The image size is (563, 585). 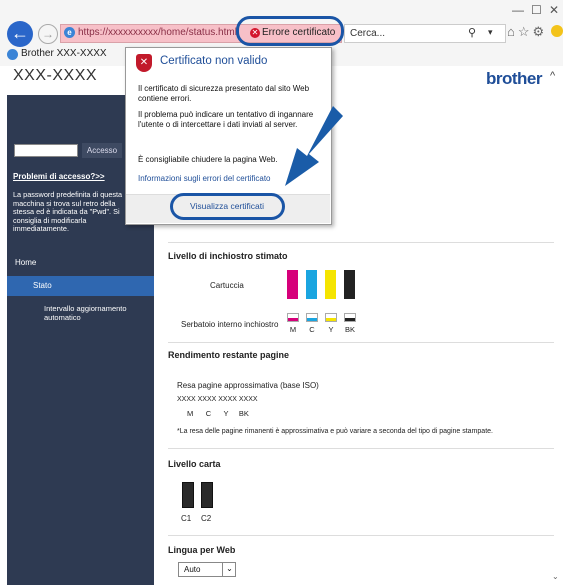 I want to click on paper-tray-c2, so click(x=207, y=495).